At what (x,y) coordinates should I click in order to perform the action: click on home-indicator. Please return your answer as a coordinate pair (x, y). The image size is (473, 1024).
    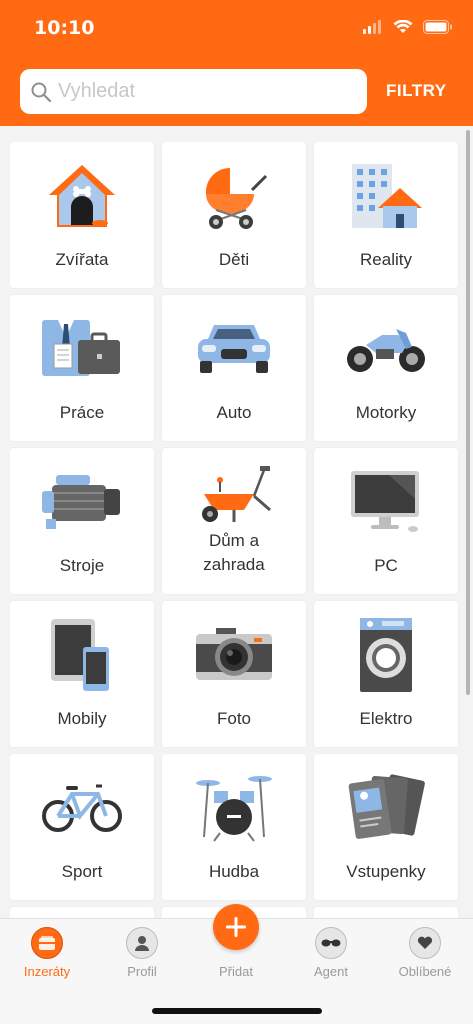
    Looking at the image, I should click on (237, 1011).